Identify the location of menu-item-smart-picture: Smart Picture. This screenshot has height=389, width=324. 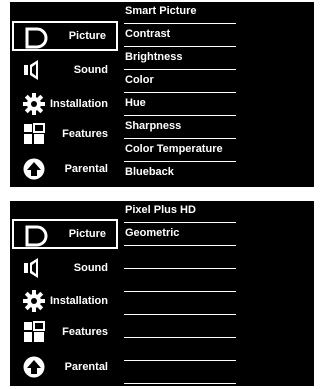
(180, 13).